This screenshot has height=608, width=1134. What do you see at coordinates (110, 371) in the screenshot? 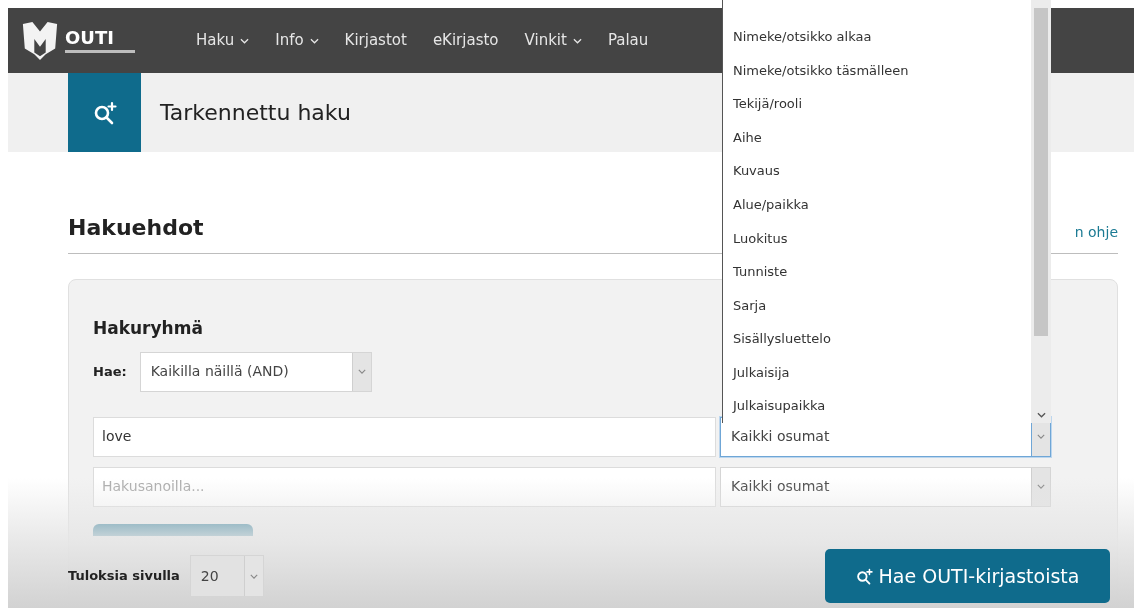
I see `operator-label: Hae:` at bounding box center [110, 371].